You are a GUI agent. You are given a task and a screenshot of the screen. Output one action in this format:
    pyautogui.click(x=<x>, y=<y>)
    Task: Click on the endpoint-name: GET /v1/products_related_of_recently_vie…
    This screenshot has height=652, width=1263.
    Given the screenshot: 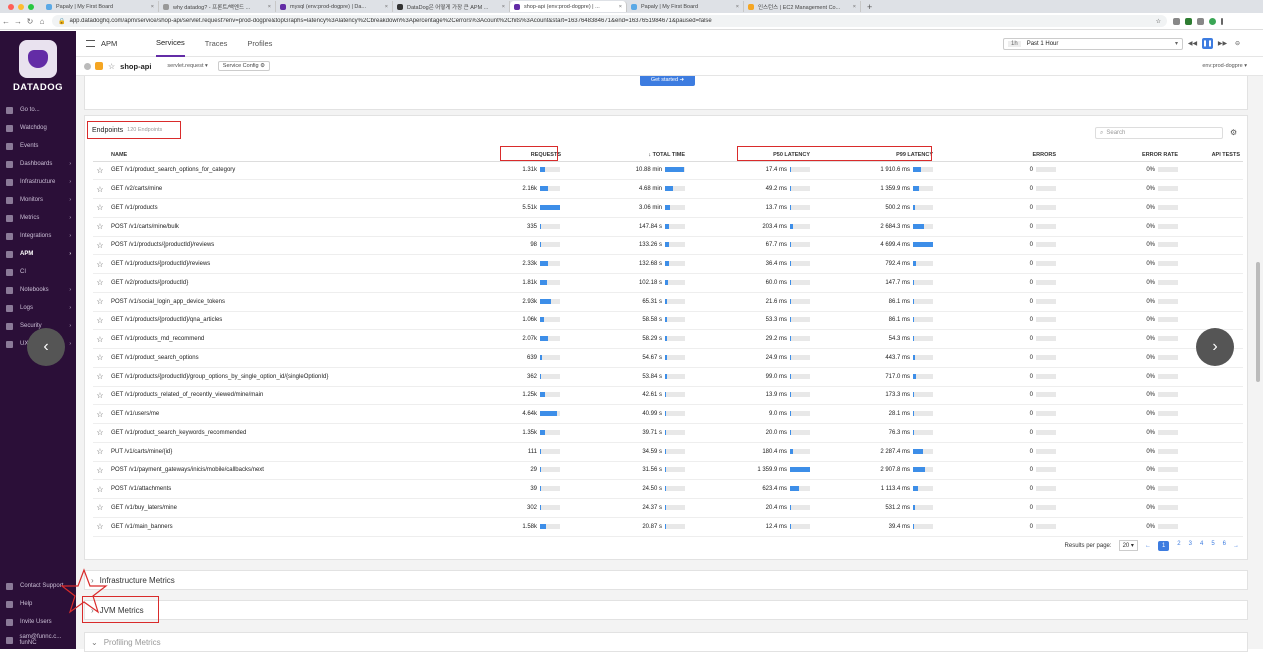 What is the action you would take?
    pyautogui.click(x=286, y=396)
    